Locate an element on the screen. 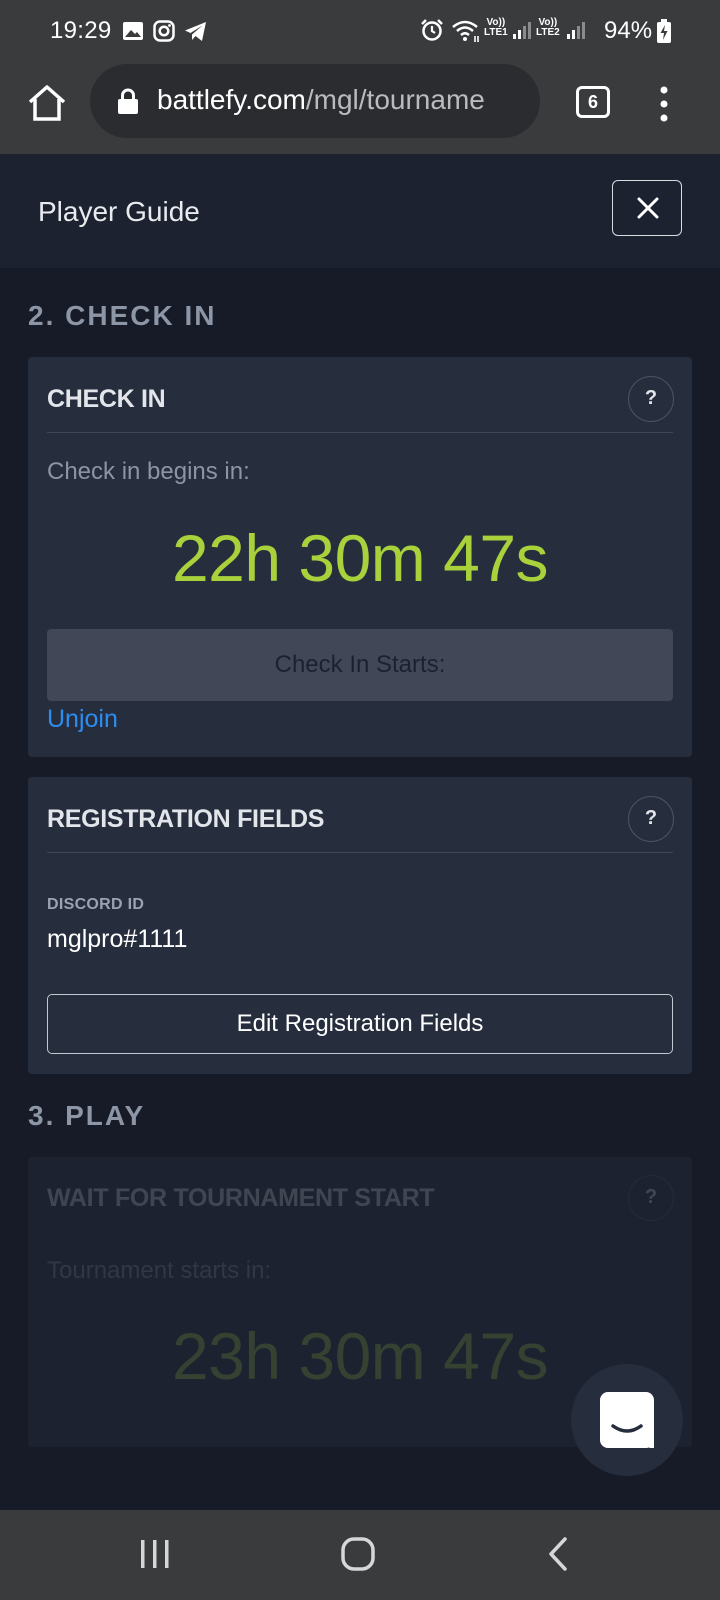  close-button is located at coordinates (647, 208).